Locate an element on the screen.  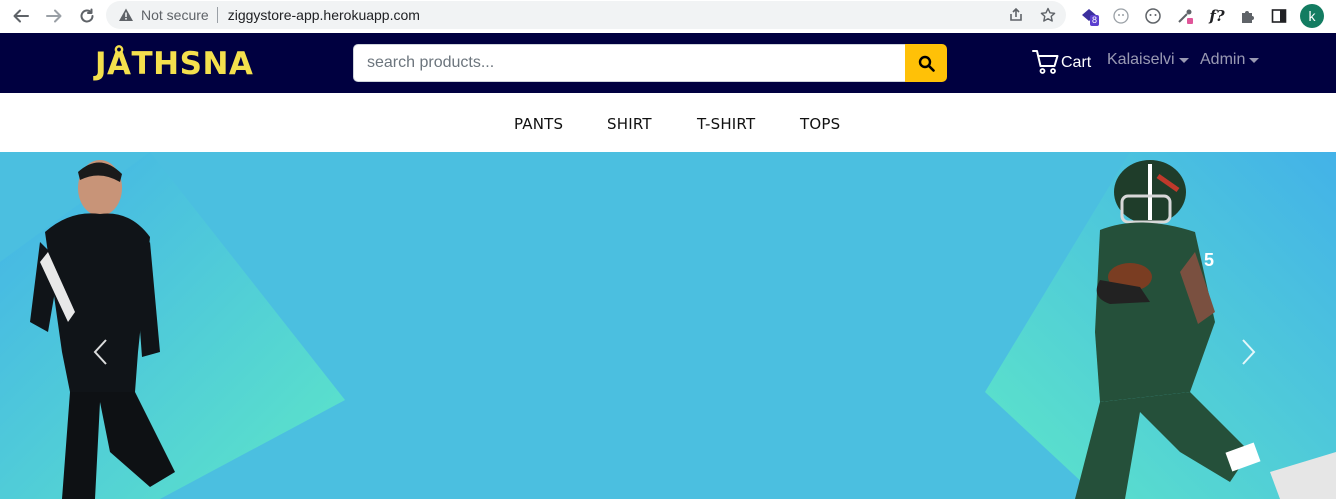
cart-label: Cart is located at coordinates (1076, 62).